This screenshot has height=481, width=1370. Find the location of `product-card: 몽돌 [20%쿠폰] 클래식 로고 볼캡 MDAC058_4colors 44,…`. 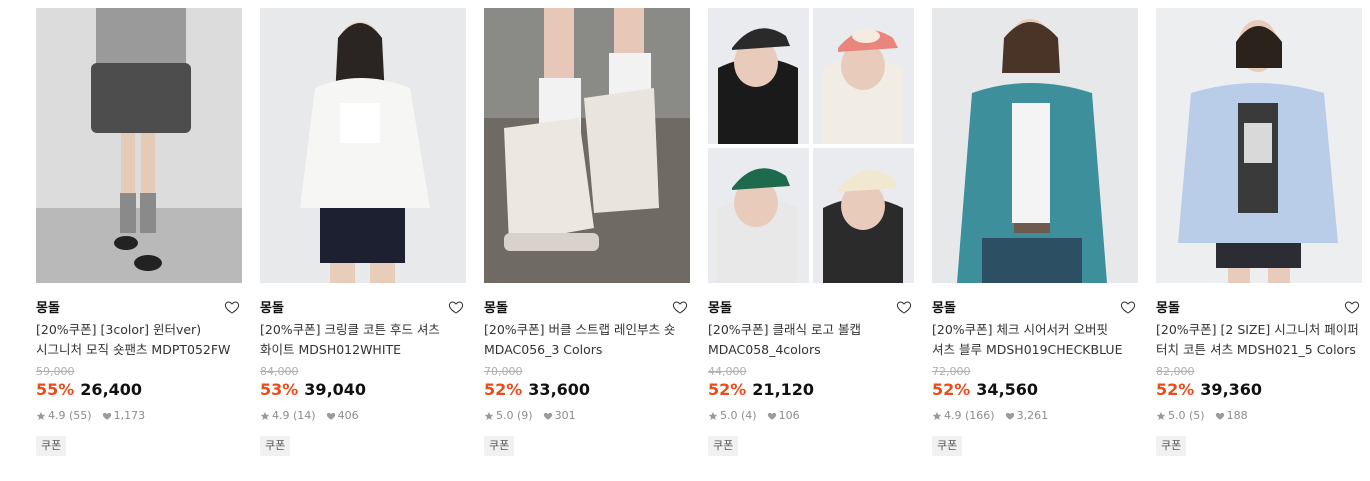

product-card: 몽돌 [20%쿠폰] 클래식 로고 볼캡 MDAC058_4colors 44,… is located at coordinates (811, 232).